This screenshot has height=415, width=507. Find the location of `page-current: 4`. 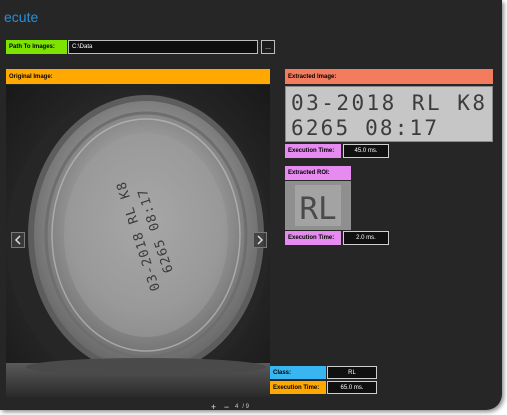

page-current: 4 is located at coordinates (237, 407).